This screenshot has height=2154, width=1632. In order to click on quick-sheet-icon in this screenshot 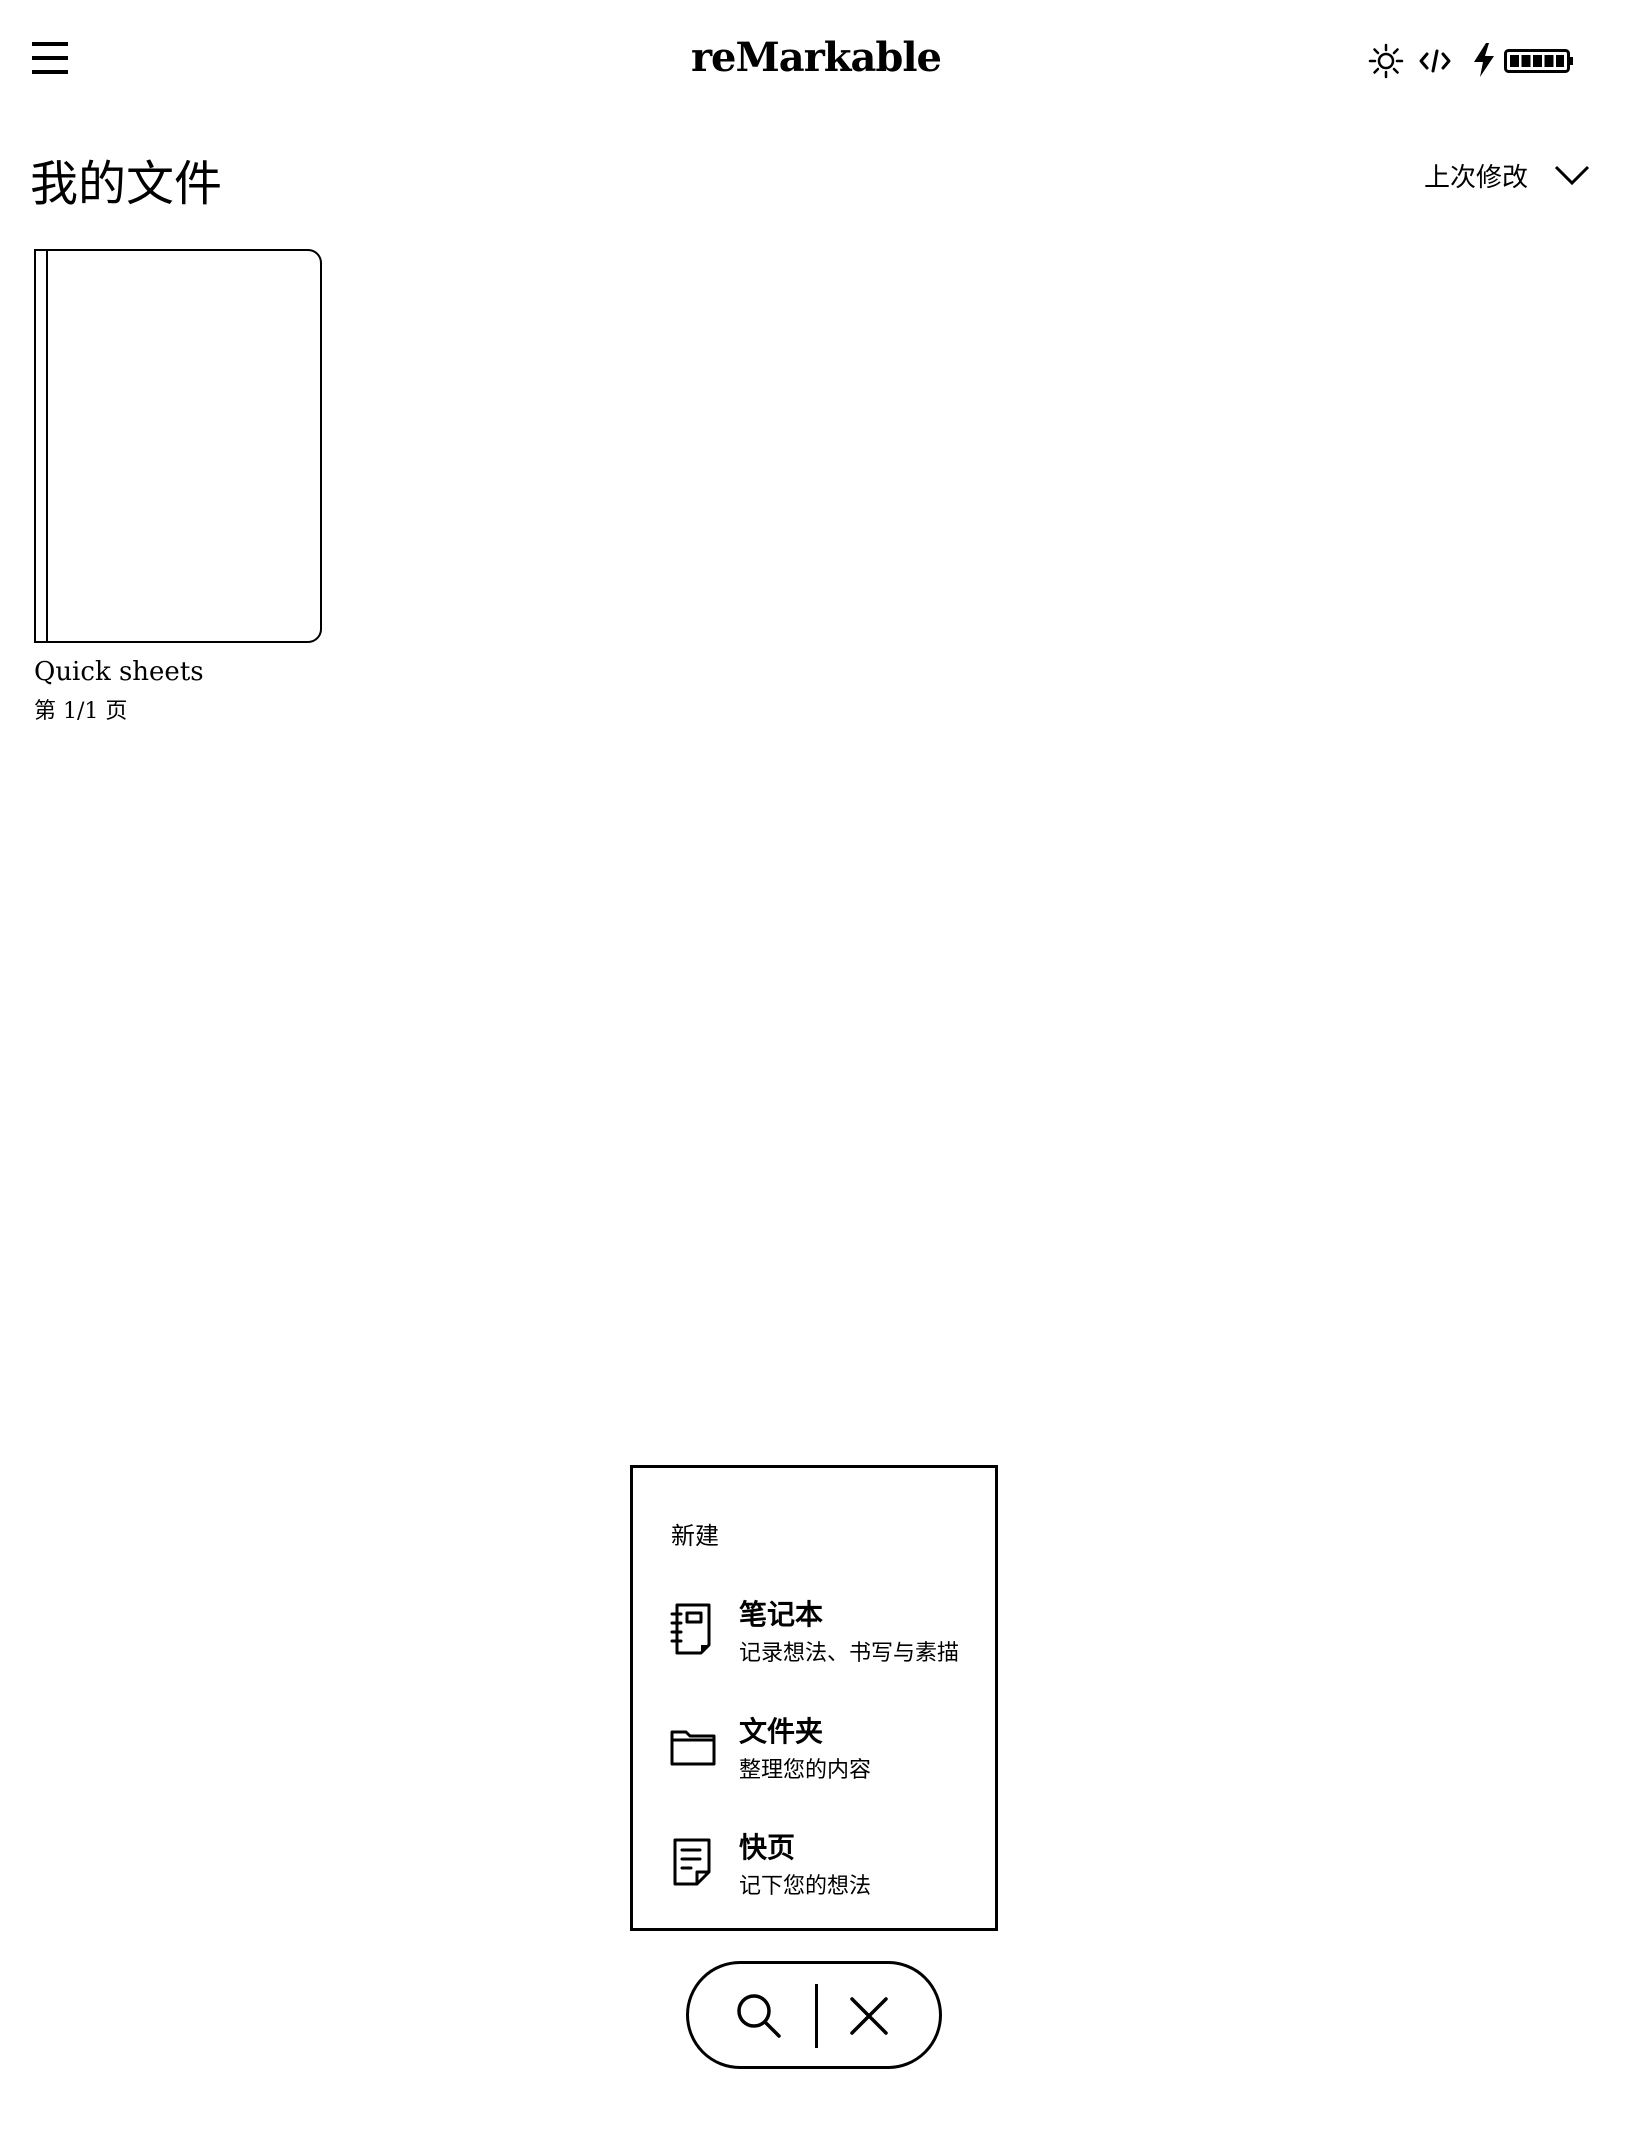, I will do `click(692, 1862)`.